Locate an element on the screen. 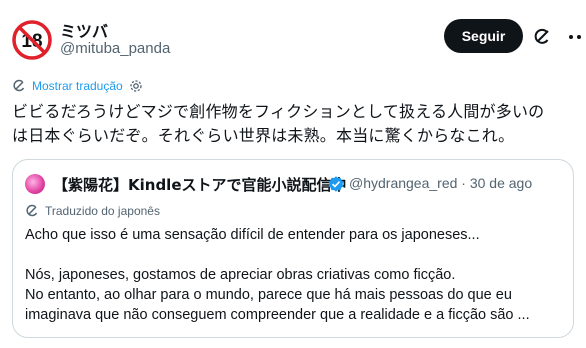 The image size is (586, 348). show-translation-row: Mostrar tradução is located at coordinates (77, 86).